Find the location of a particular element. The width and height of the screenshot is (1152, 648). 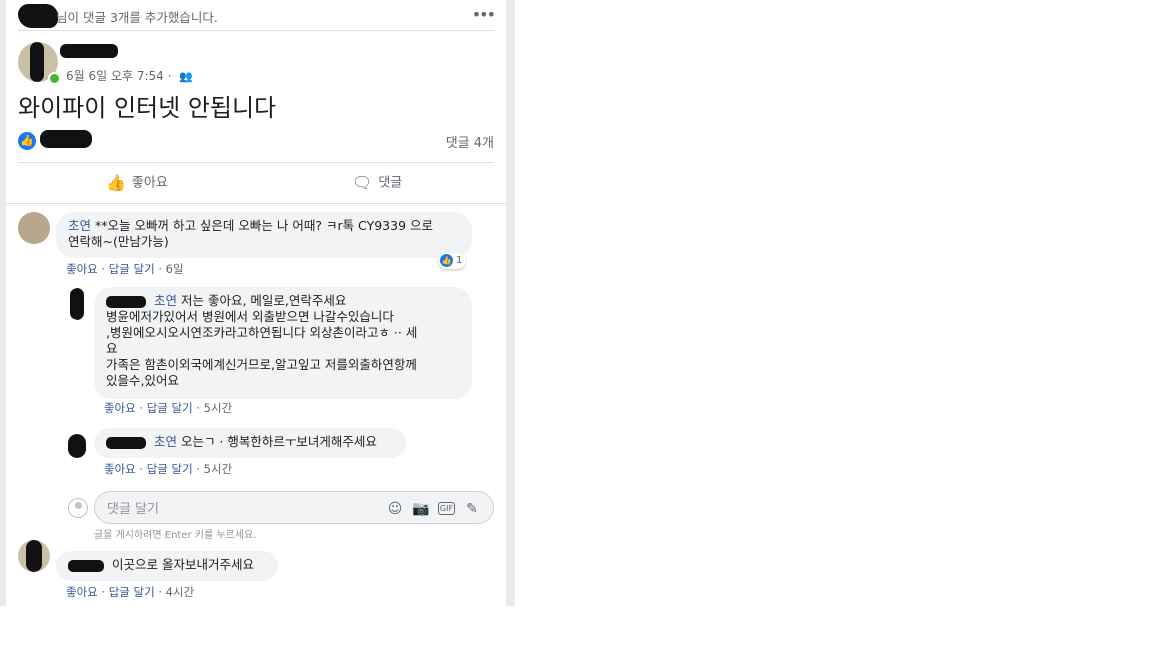

post-timestamp: 6월 6일 오후 7:54 · is located at coordinates (120, 76).